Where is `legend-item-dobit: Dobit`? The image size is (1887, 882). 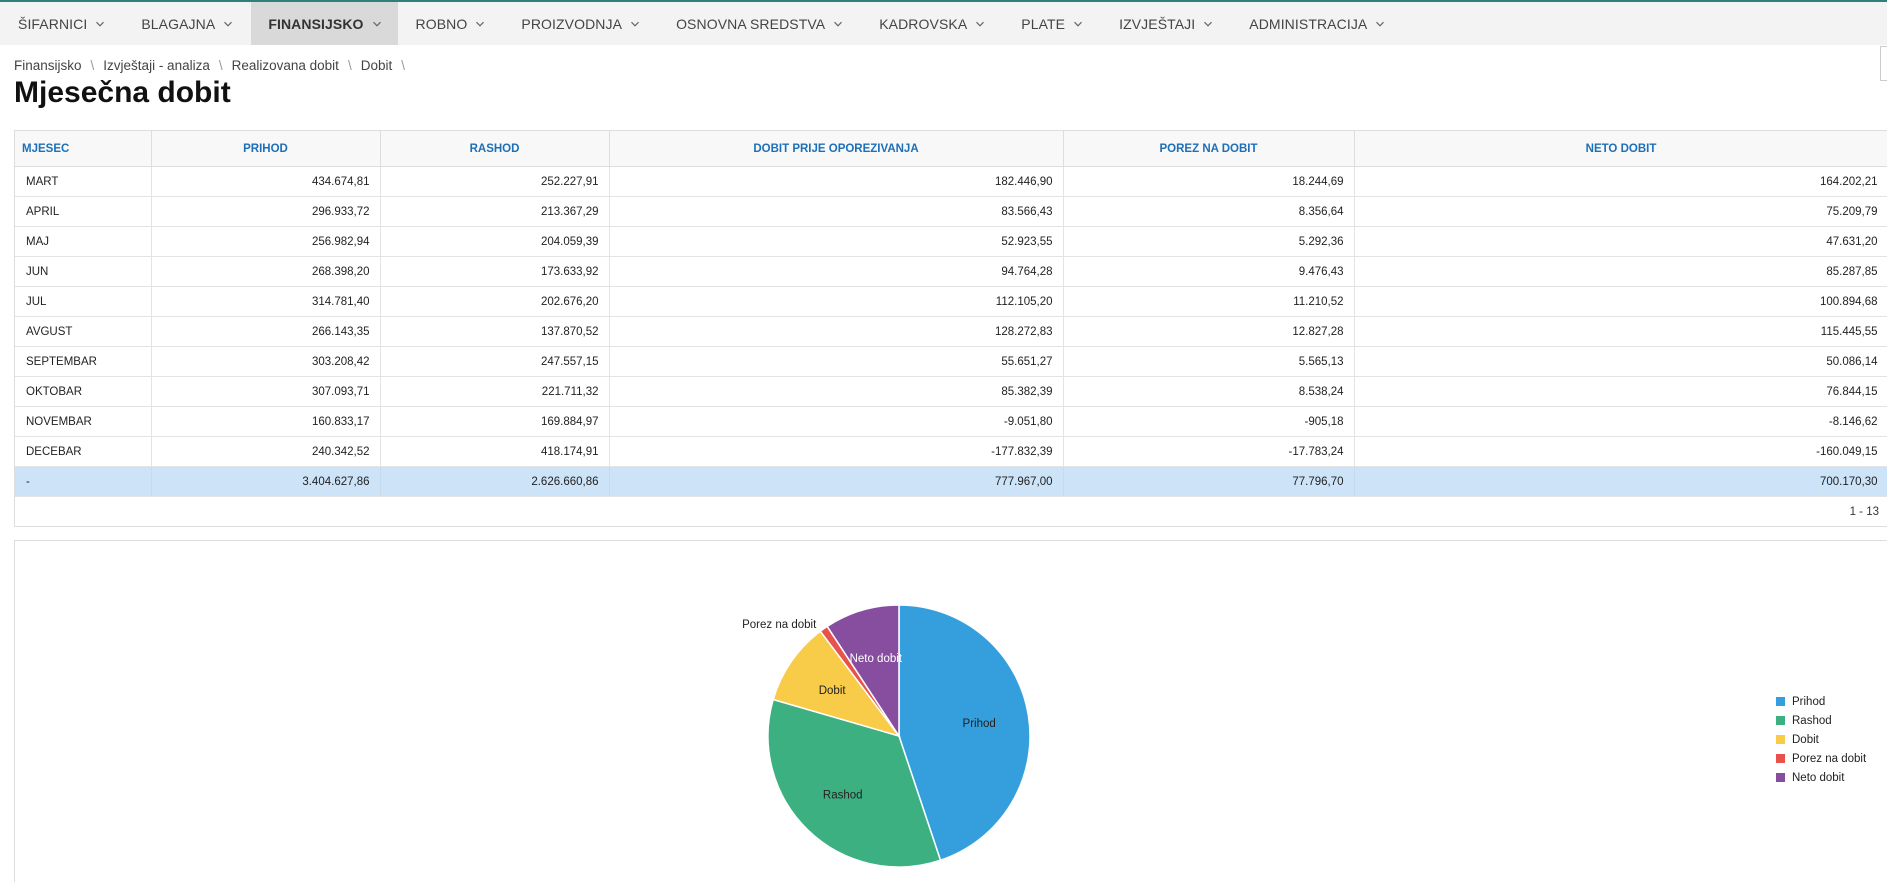 legend-item-dobit: Dobit is located at coordinates (1821, 739).